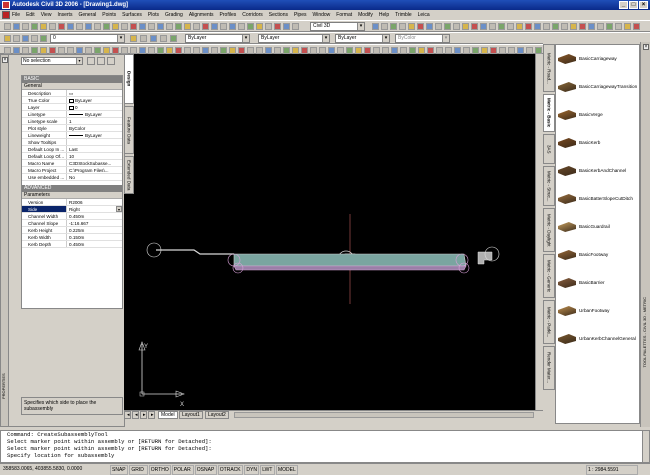 The width and height of the screenshot is (650, 475). What do you see at coordinates (94, 177) in the screenshot?
I see `property-value: No` at bounding box center [94, 177].